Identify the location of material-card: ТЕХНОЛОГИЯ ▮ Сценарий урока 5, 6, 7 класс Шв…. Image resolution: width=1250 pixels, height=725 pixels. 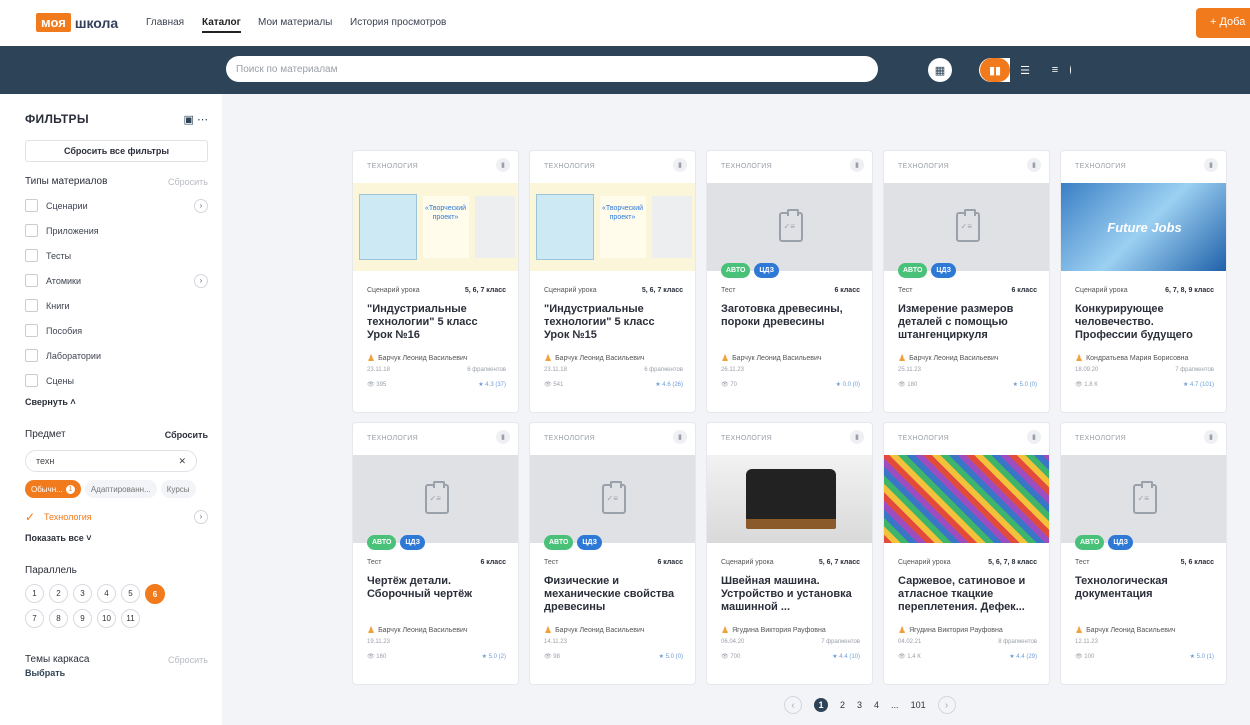
(789, 553).